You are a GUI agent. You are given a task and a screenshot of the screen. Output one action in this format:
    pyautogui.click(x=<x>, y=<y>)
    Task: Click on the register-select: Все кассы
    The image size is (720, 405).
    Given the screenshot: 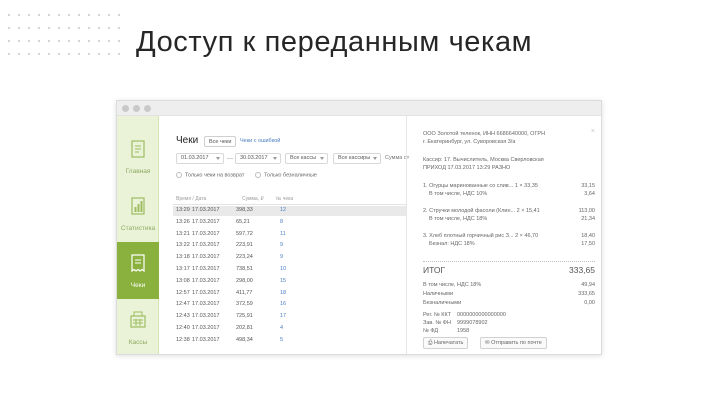 What is the action you would take?
    pyautogui.click(x=306, y=158)
    